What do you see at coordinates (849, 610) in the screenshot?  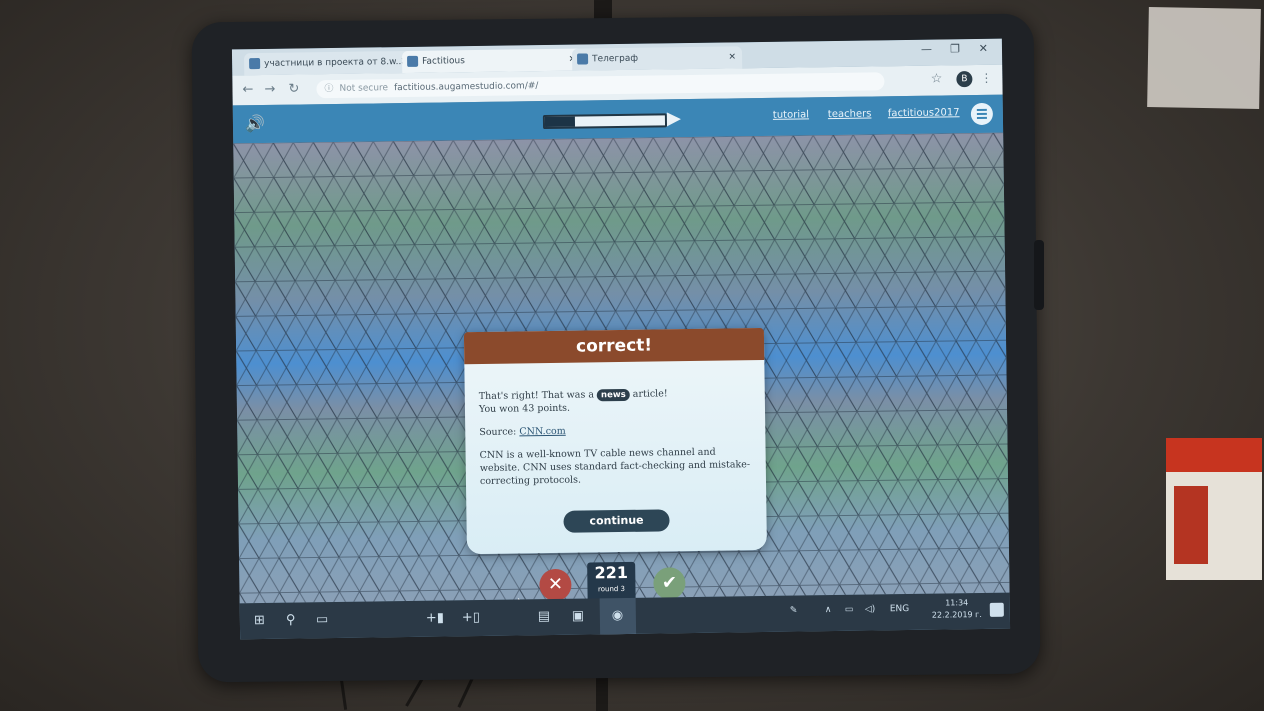 I see `network-icon: ▭` at bounding box center [849, 610].